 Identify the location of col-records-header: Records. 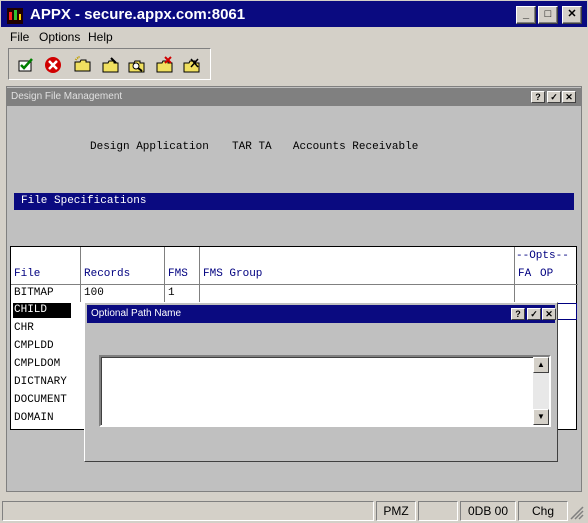
(107, 274).